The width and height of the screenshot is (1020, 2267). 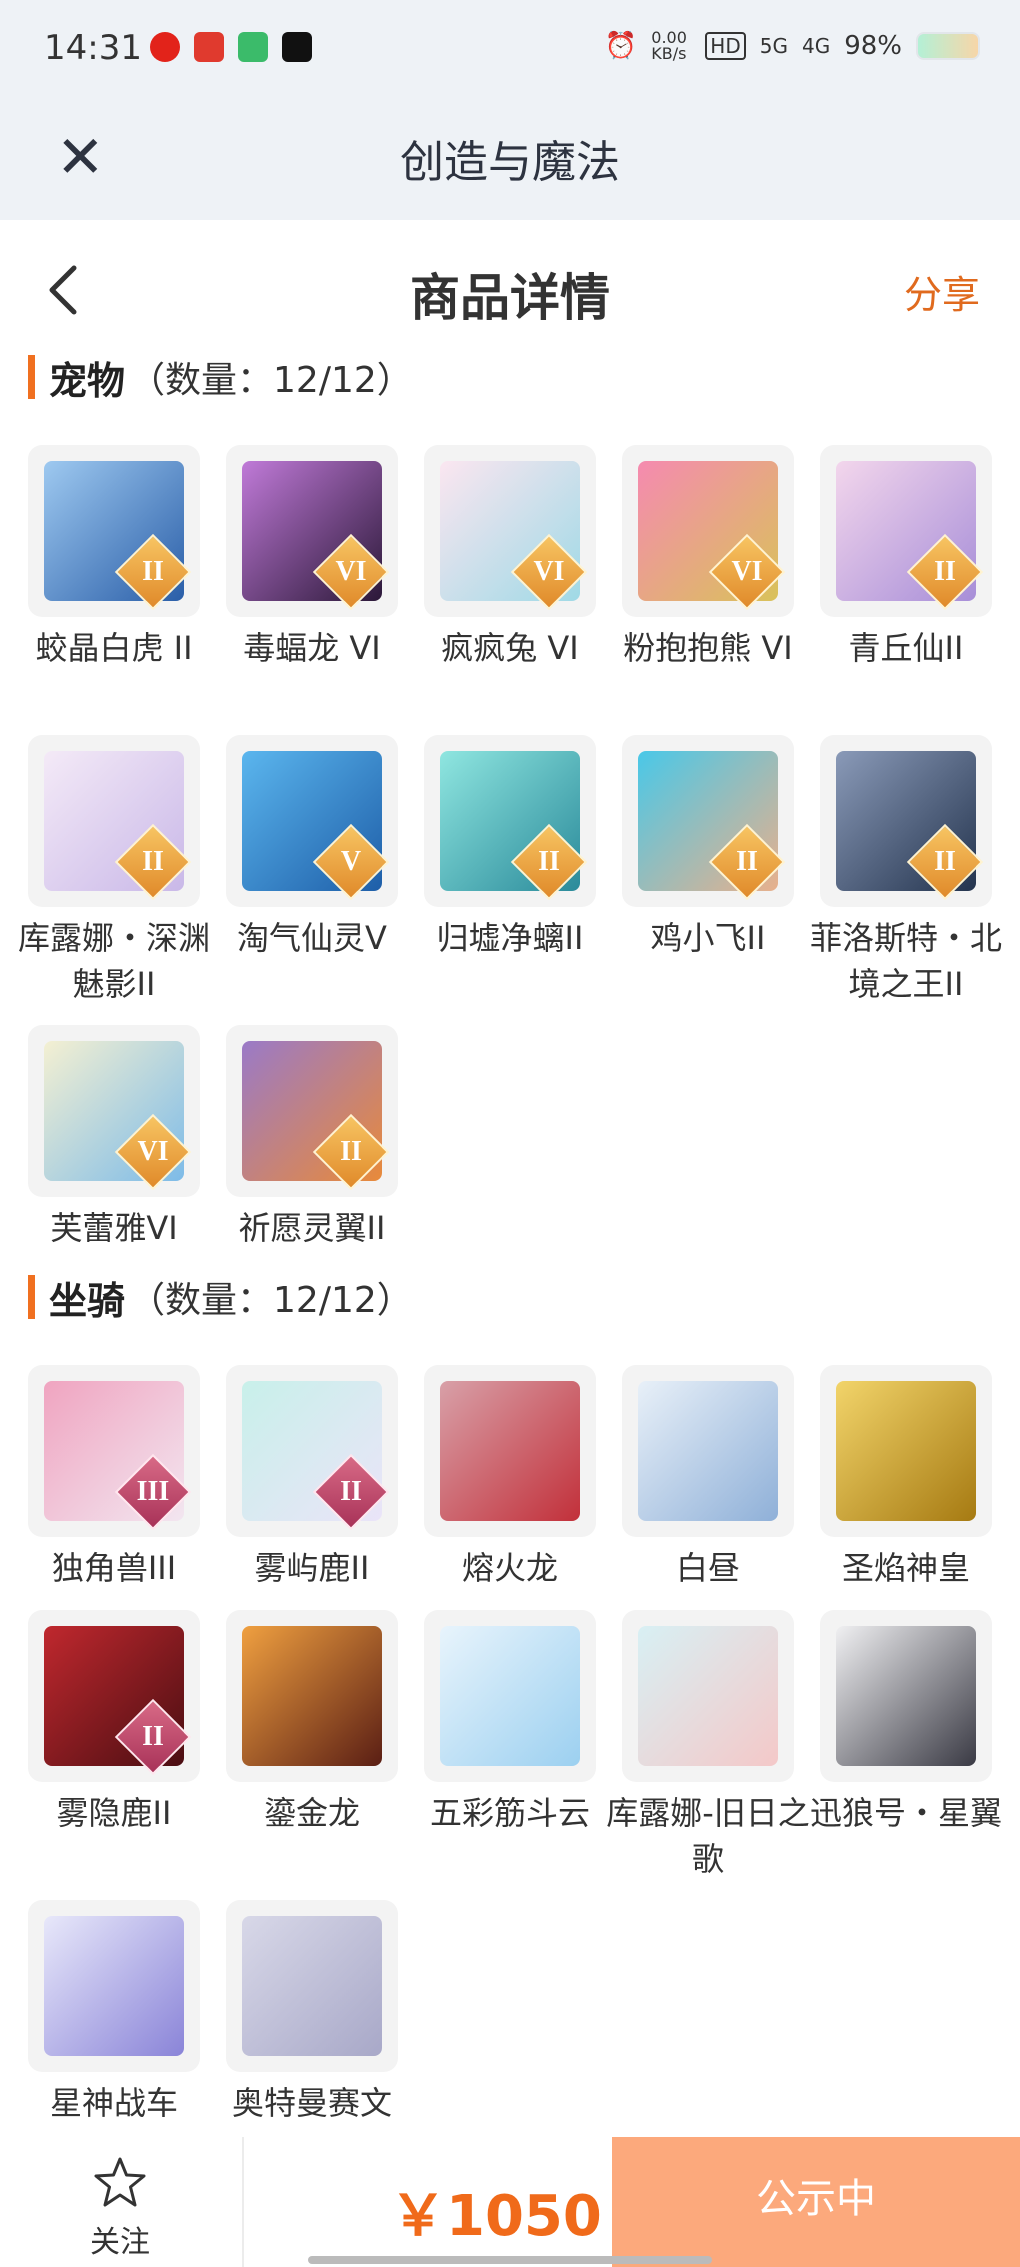 I want to click on item-name: 奥特曼赛文, so click(x=311, y=2103).